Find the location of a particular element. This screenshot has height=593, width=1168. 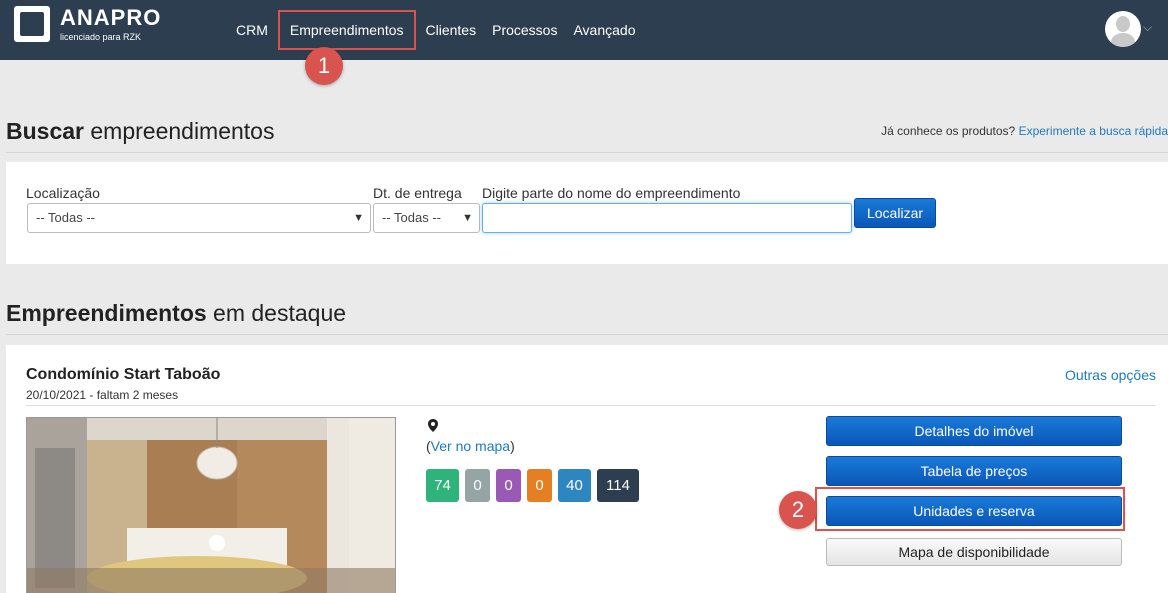

chevron-down-icon: ⌵ is located at coordinates (1147, 27).